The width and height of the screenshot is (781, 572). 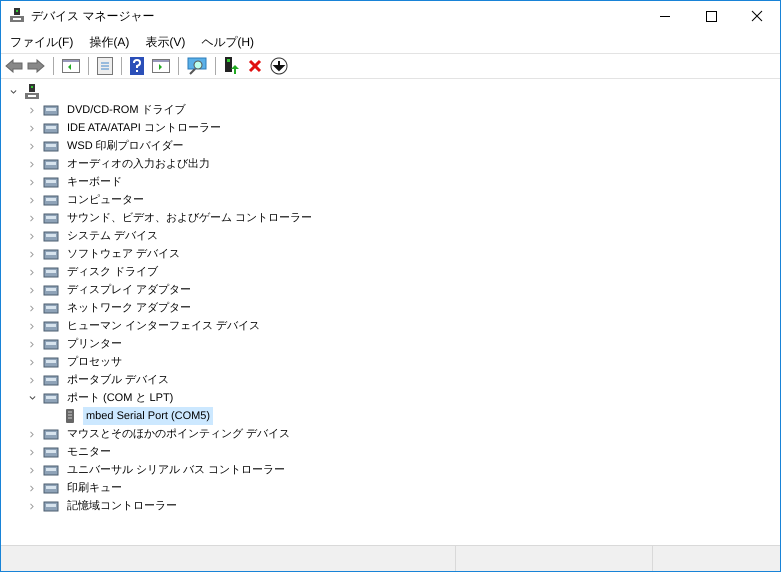 What do you see at coordinates (113, 272) in the screenshot?
I see `tree-item: ディスク ドライブ` at bounding box center [113, 272].